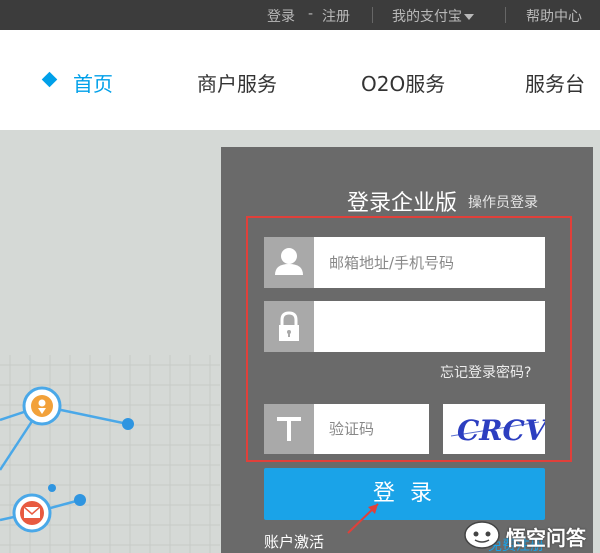 Image resolution: width=600 pixels, height=553 pixels. What do you see at coordinates (546, 538) in the screenshot?
I see `watermark-text: 悟空问答` at bounding box center [546, 538].